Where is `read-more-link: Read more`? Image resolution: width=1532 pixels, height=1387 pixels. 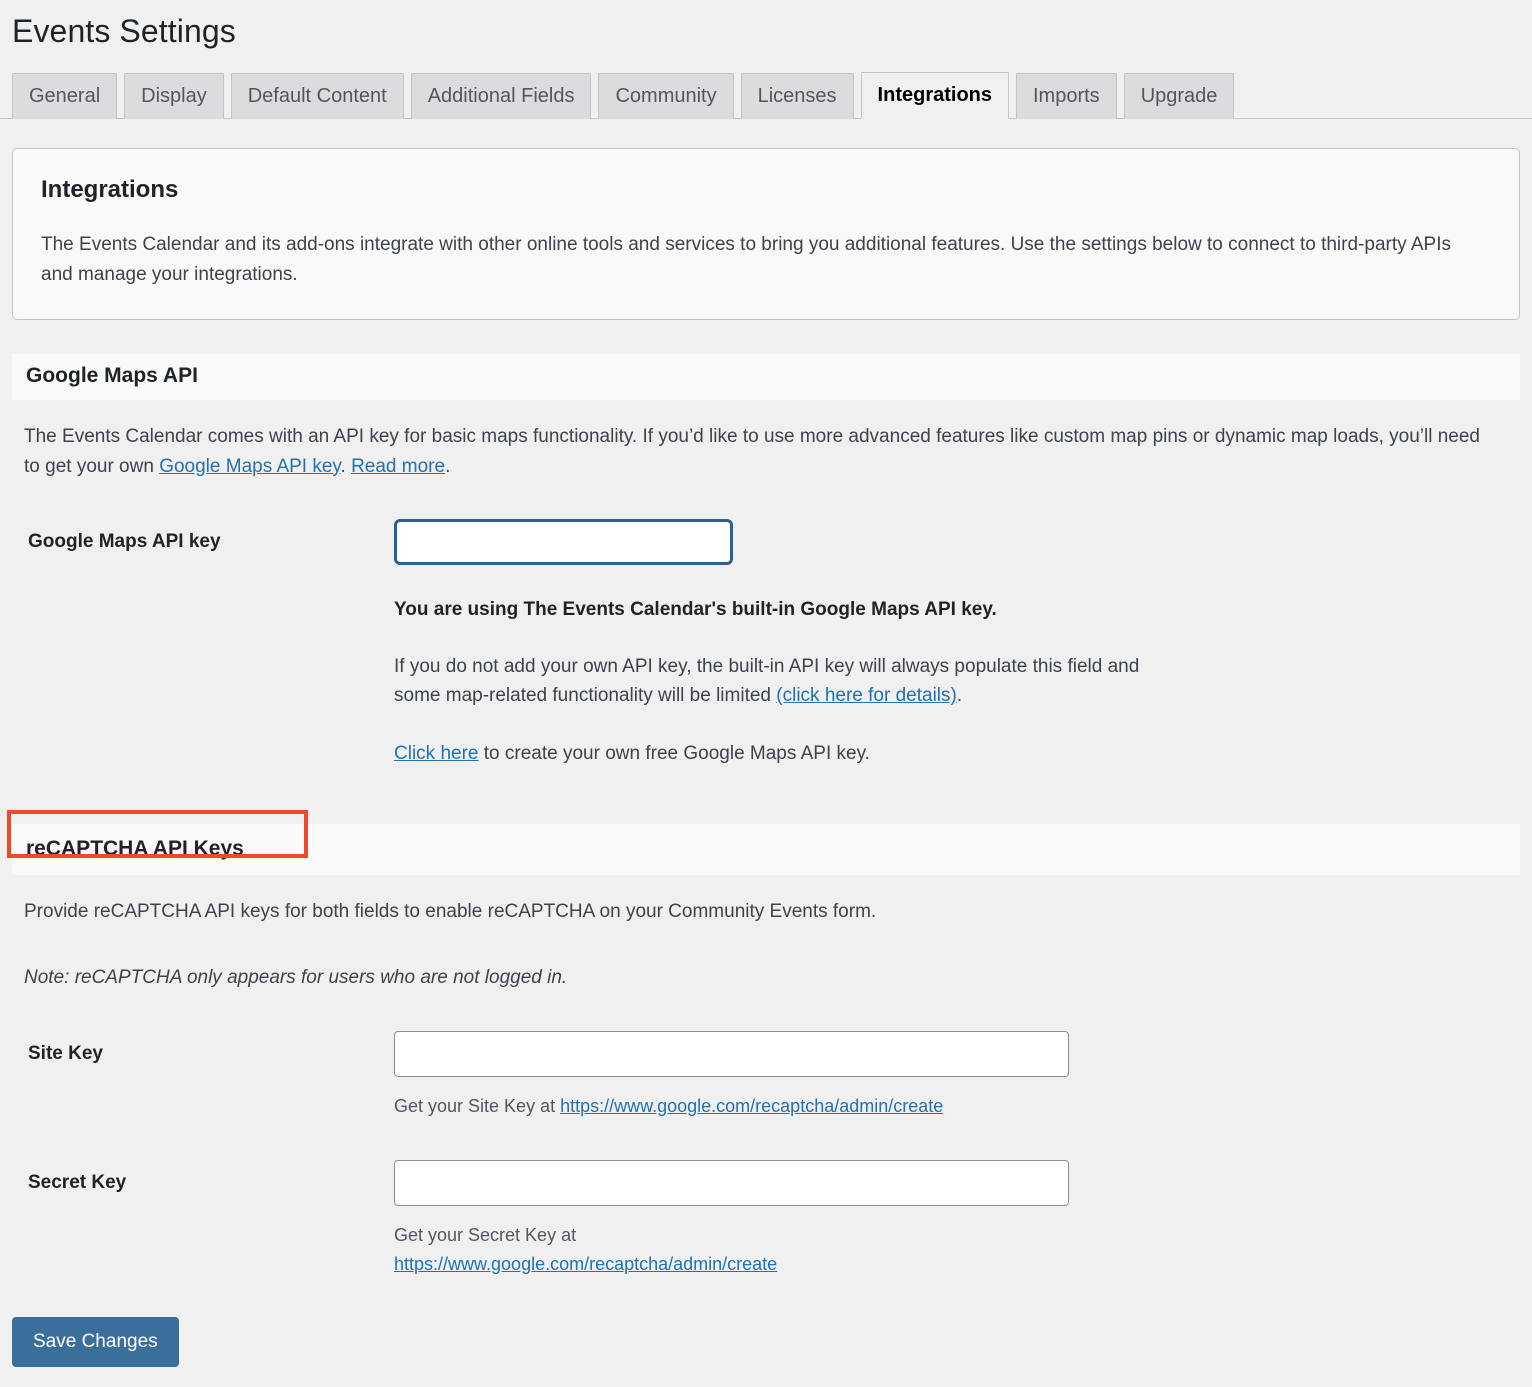 read-more-link: Read more is located at coordinates (398, 466).